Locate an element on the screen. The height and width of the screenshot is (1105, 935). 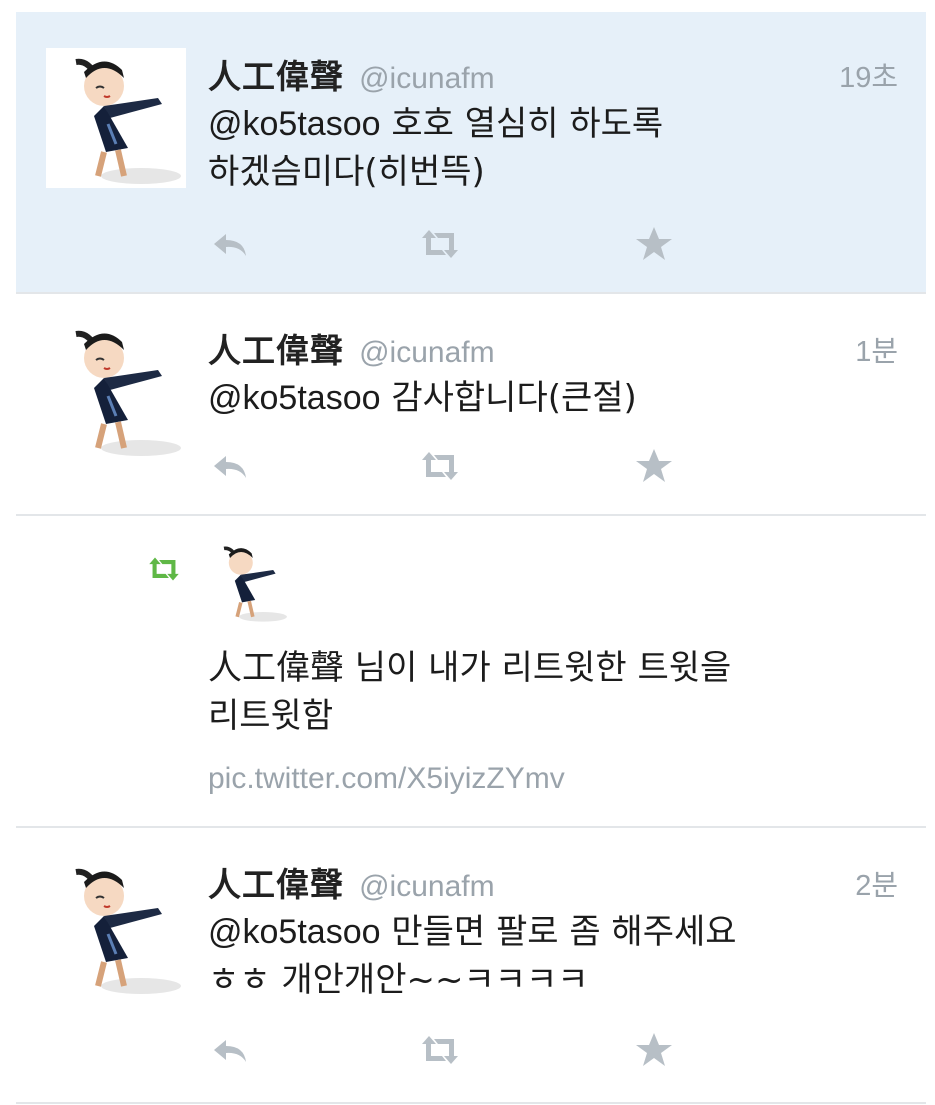
notification-text: 人工偉聲 님이 내가 리트윗한 트윗을 리트윗함 is located at coordinates (548, 692).